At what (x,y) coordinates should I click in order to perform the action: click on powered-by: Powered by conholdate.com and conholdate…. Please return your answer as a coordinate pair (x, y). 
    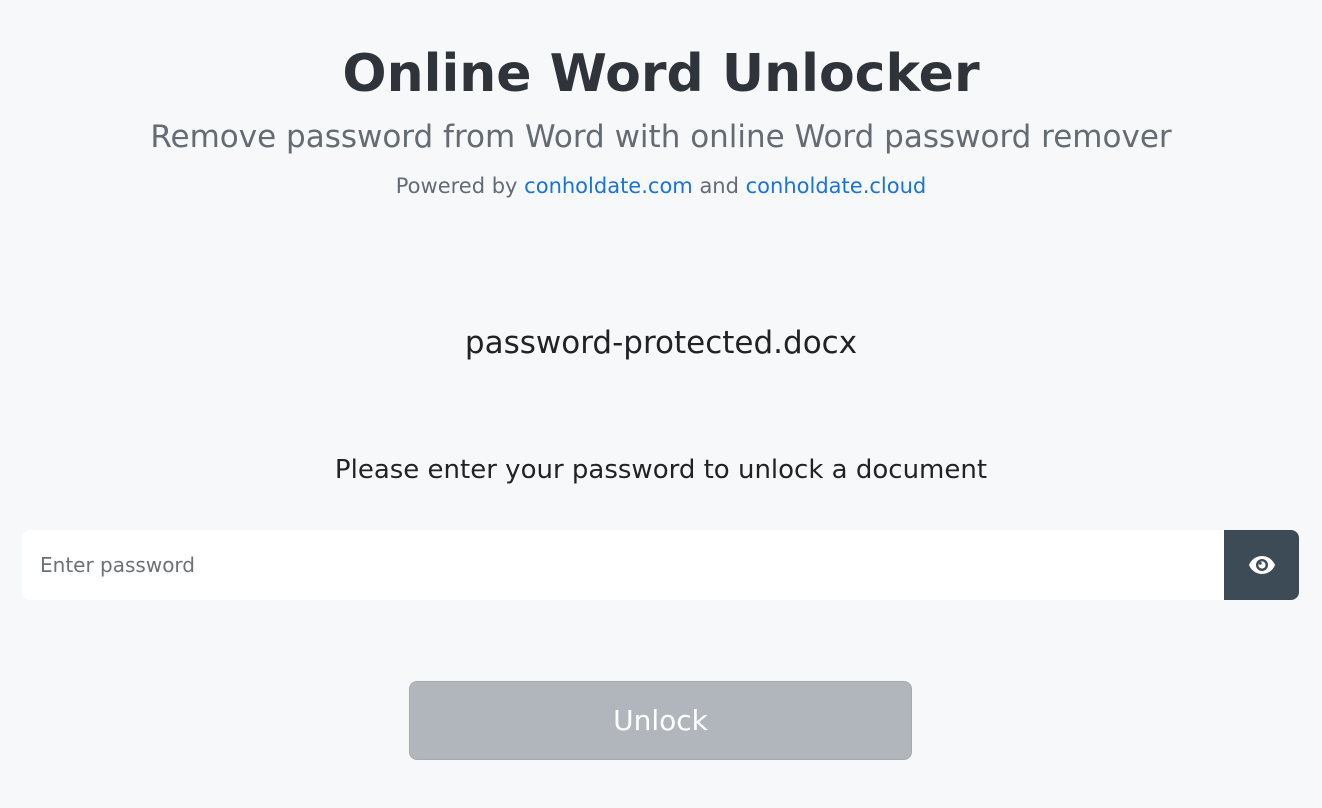
    Looking at the image, I should click on (661, 186).